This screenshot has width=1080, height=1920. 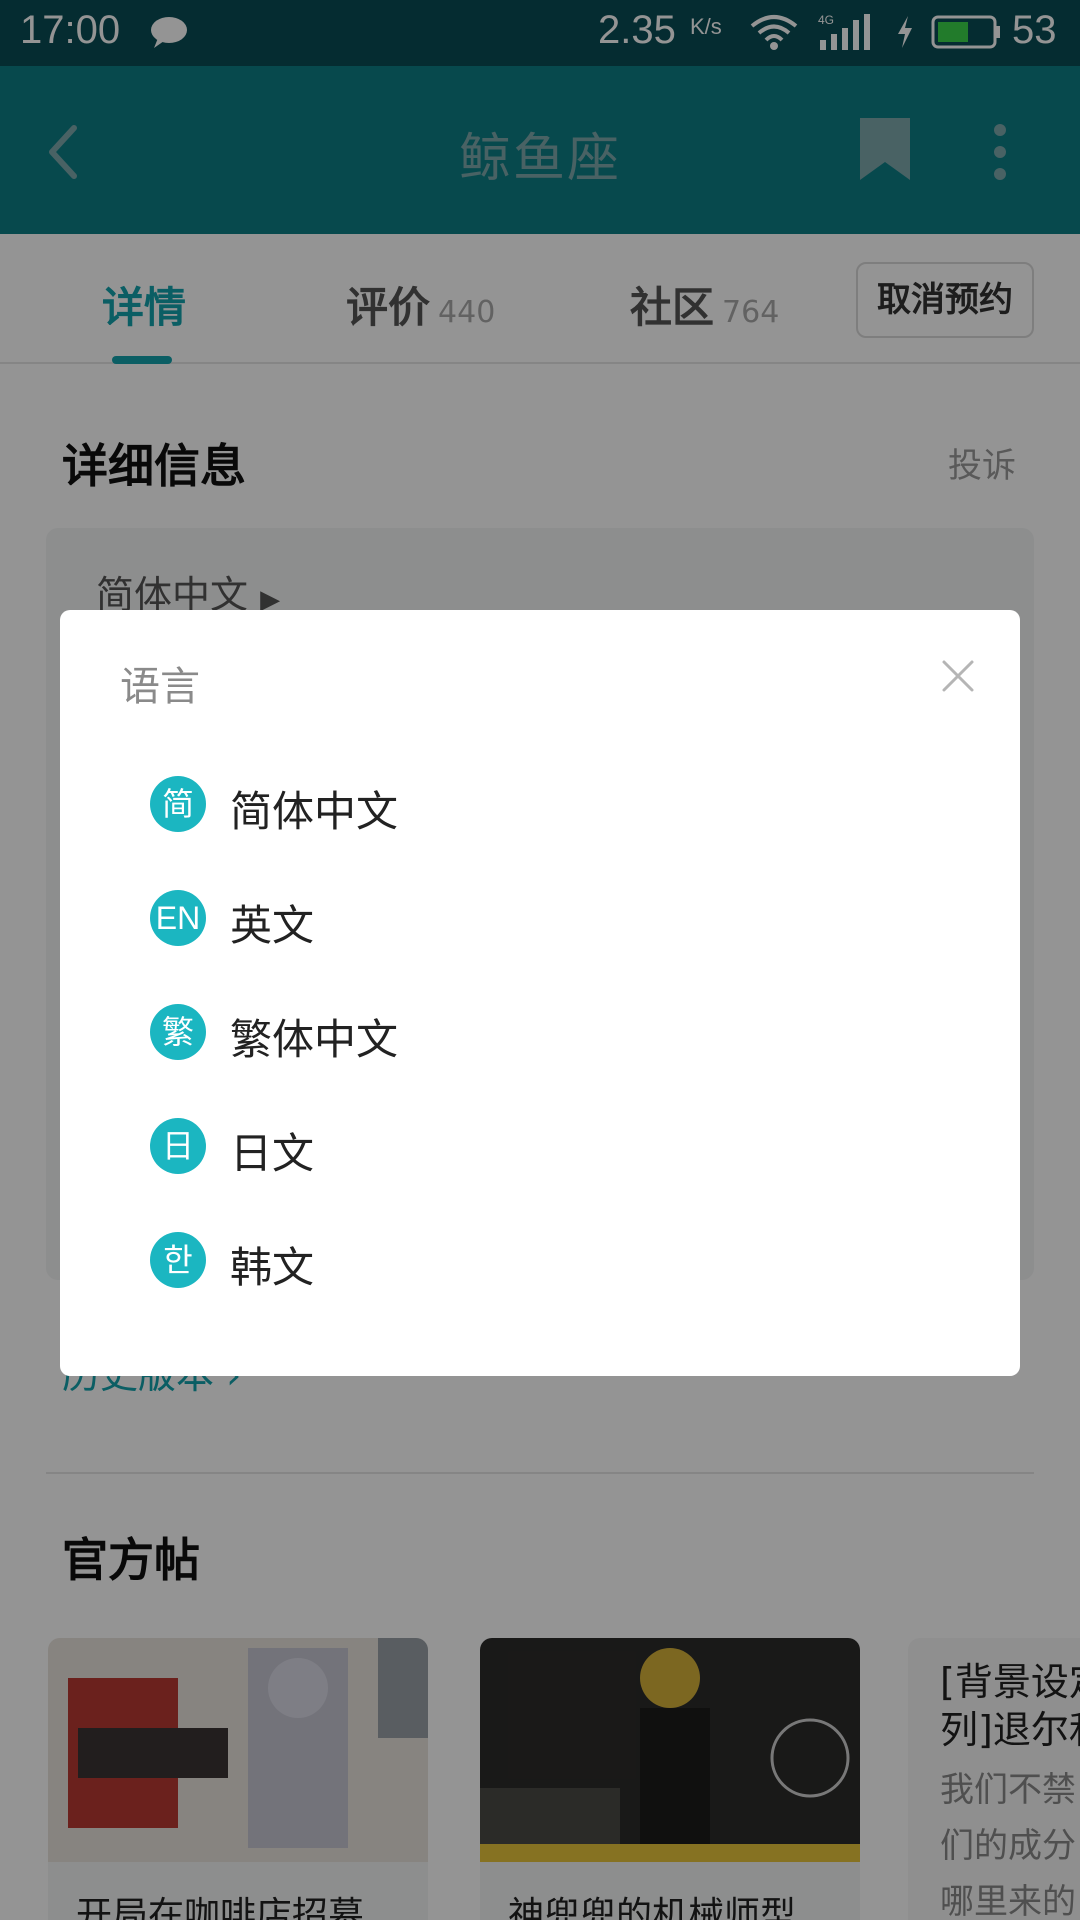 I want to click on language-option-traditional-chinese: 繁 繁体中文, so click(x=540, y=1032).